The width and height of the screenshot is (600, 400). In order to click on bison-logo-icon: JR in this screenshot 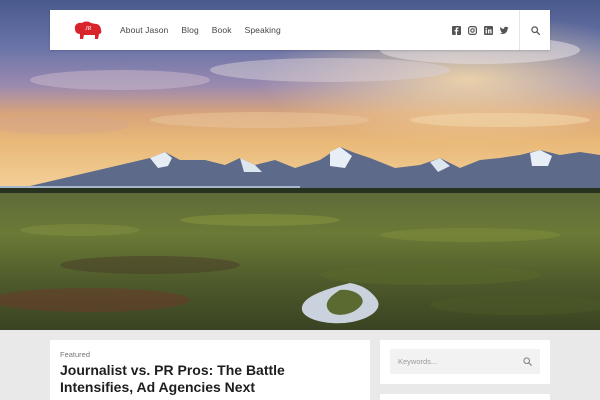, I will do `click(88, 30)`.